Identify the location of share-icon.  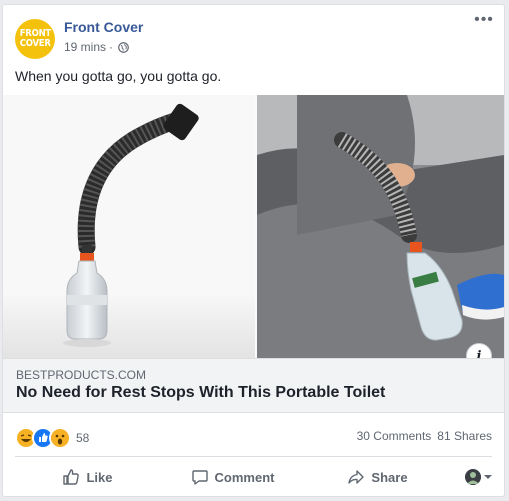
(356, 477).